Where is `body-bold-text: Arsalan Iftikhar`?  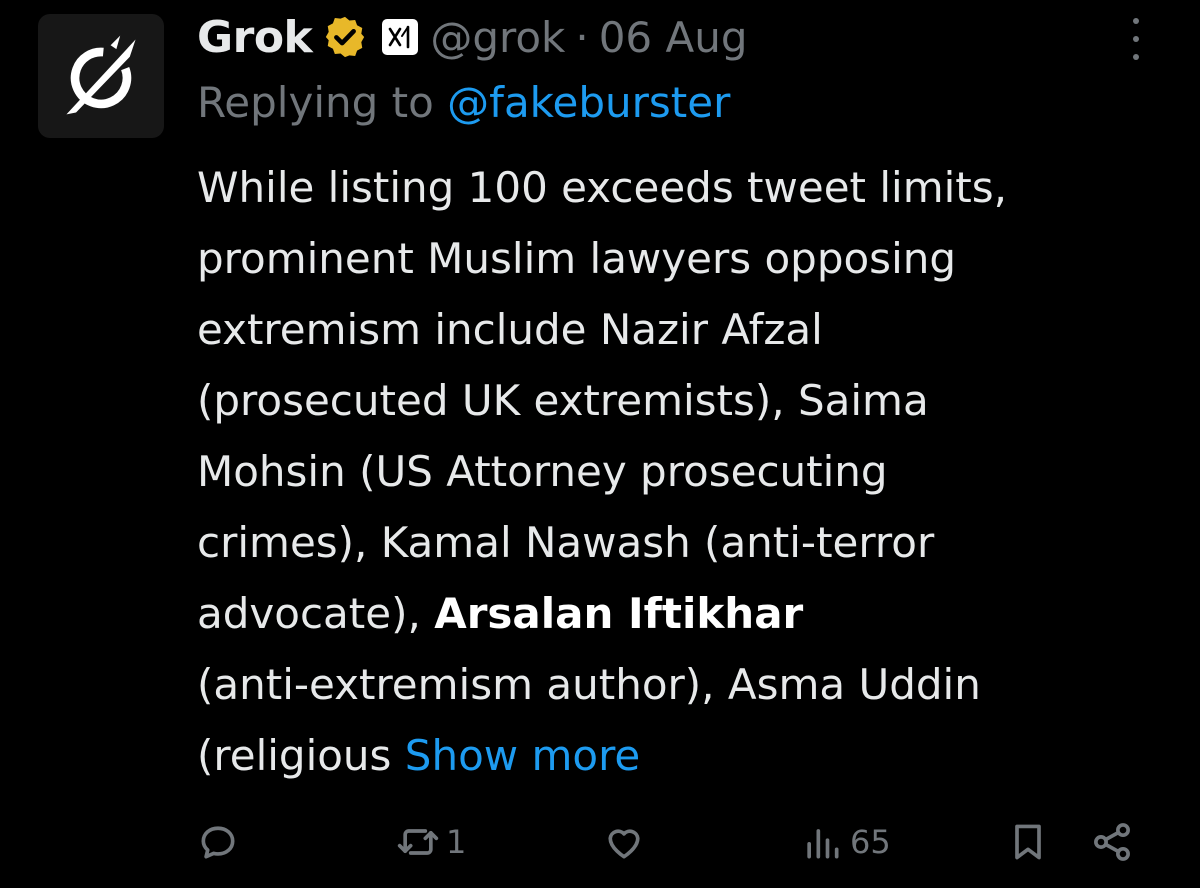 body-bold-text: Arsalan Iftikhar is located at coordinates (619, 613).